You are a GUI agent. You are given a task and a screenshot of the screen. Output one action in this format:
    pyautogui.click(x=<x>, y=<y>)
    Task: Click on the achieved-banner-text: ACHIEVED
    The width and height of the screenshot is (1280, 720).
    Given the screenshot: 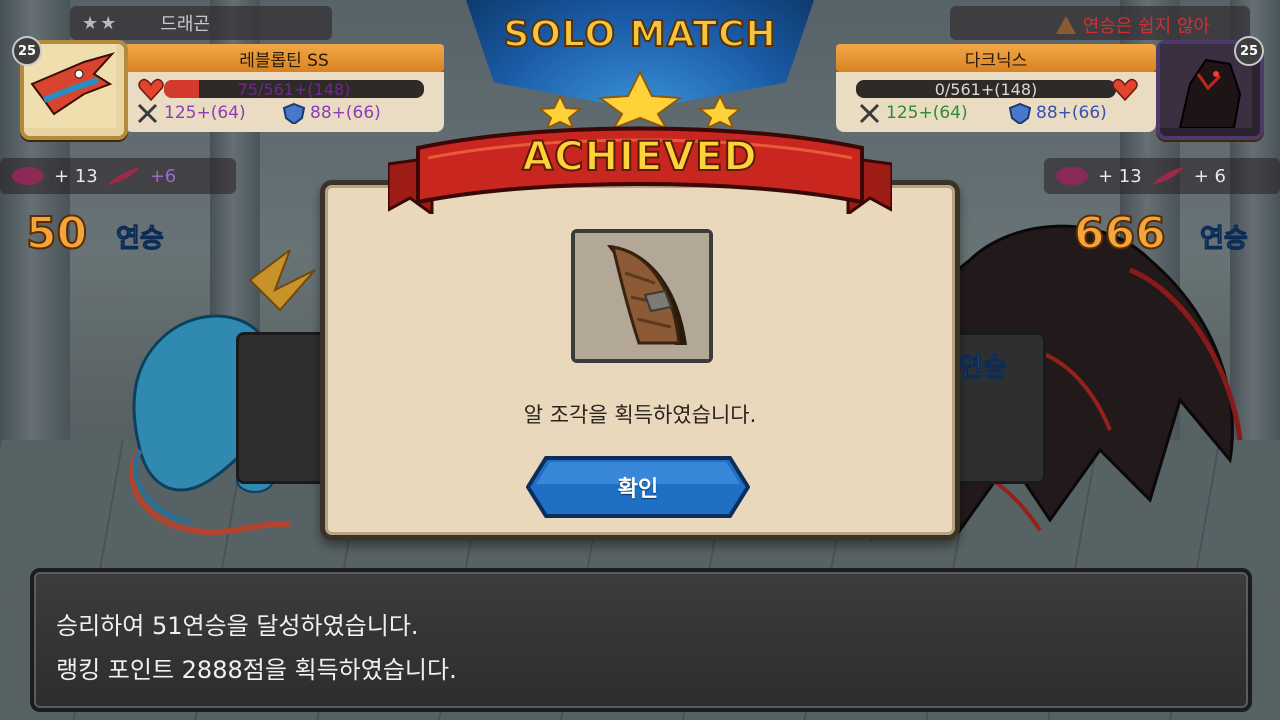 What is the action you would take?
    pyautogui.click(x=639, y=157)
    